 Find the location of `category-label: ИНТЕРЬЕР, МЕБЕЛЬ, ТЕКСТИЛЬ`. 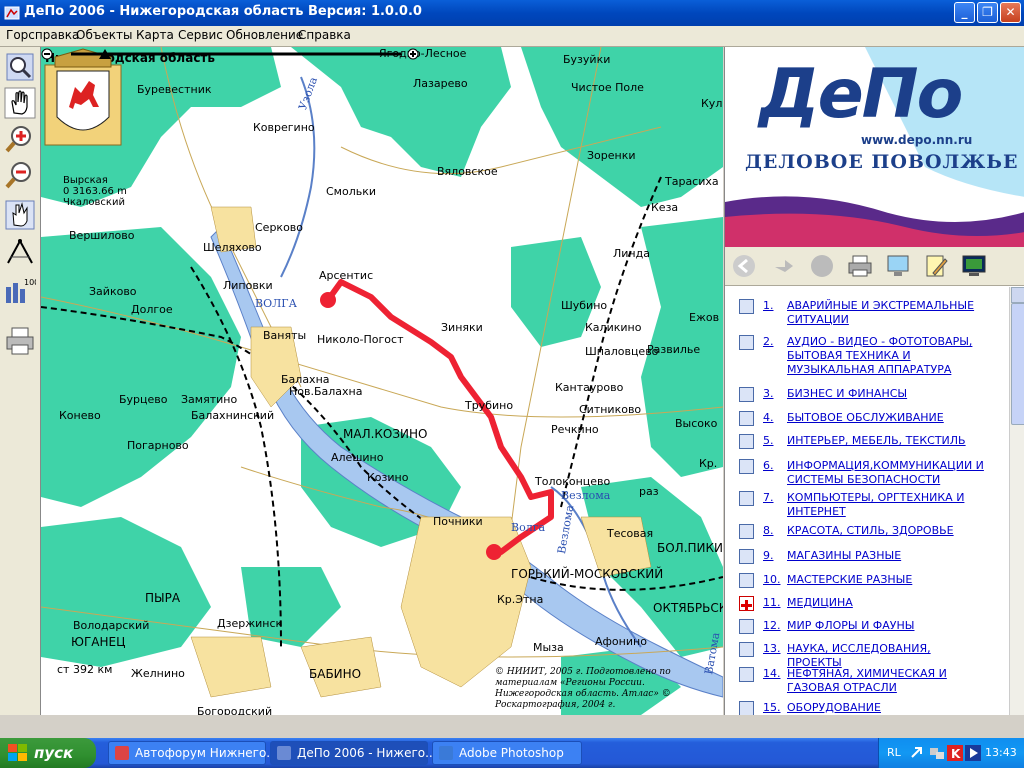

category-label: ИНТЕРЬЕР, МЕБЕЛЬ, ТЕКСТИЛЬ is located at coordinates (887, 441).